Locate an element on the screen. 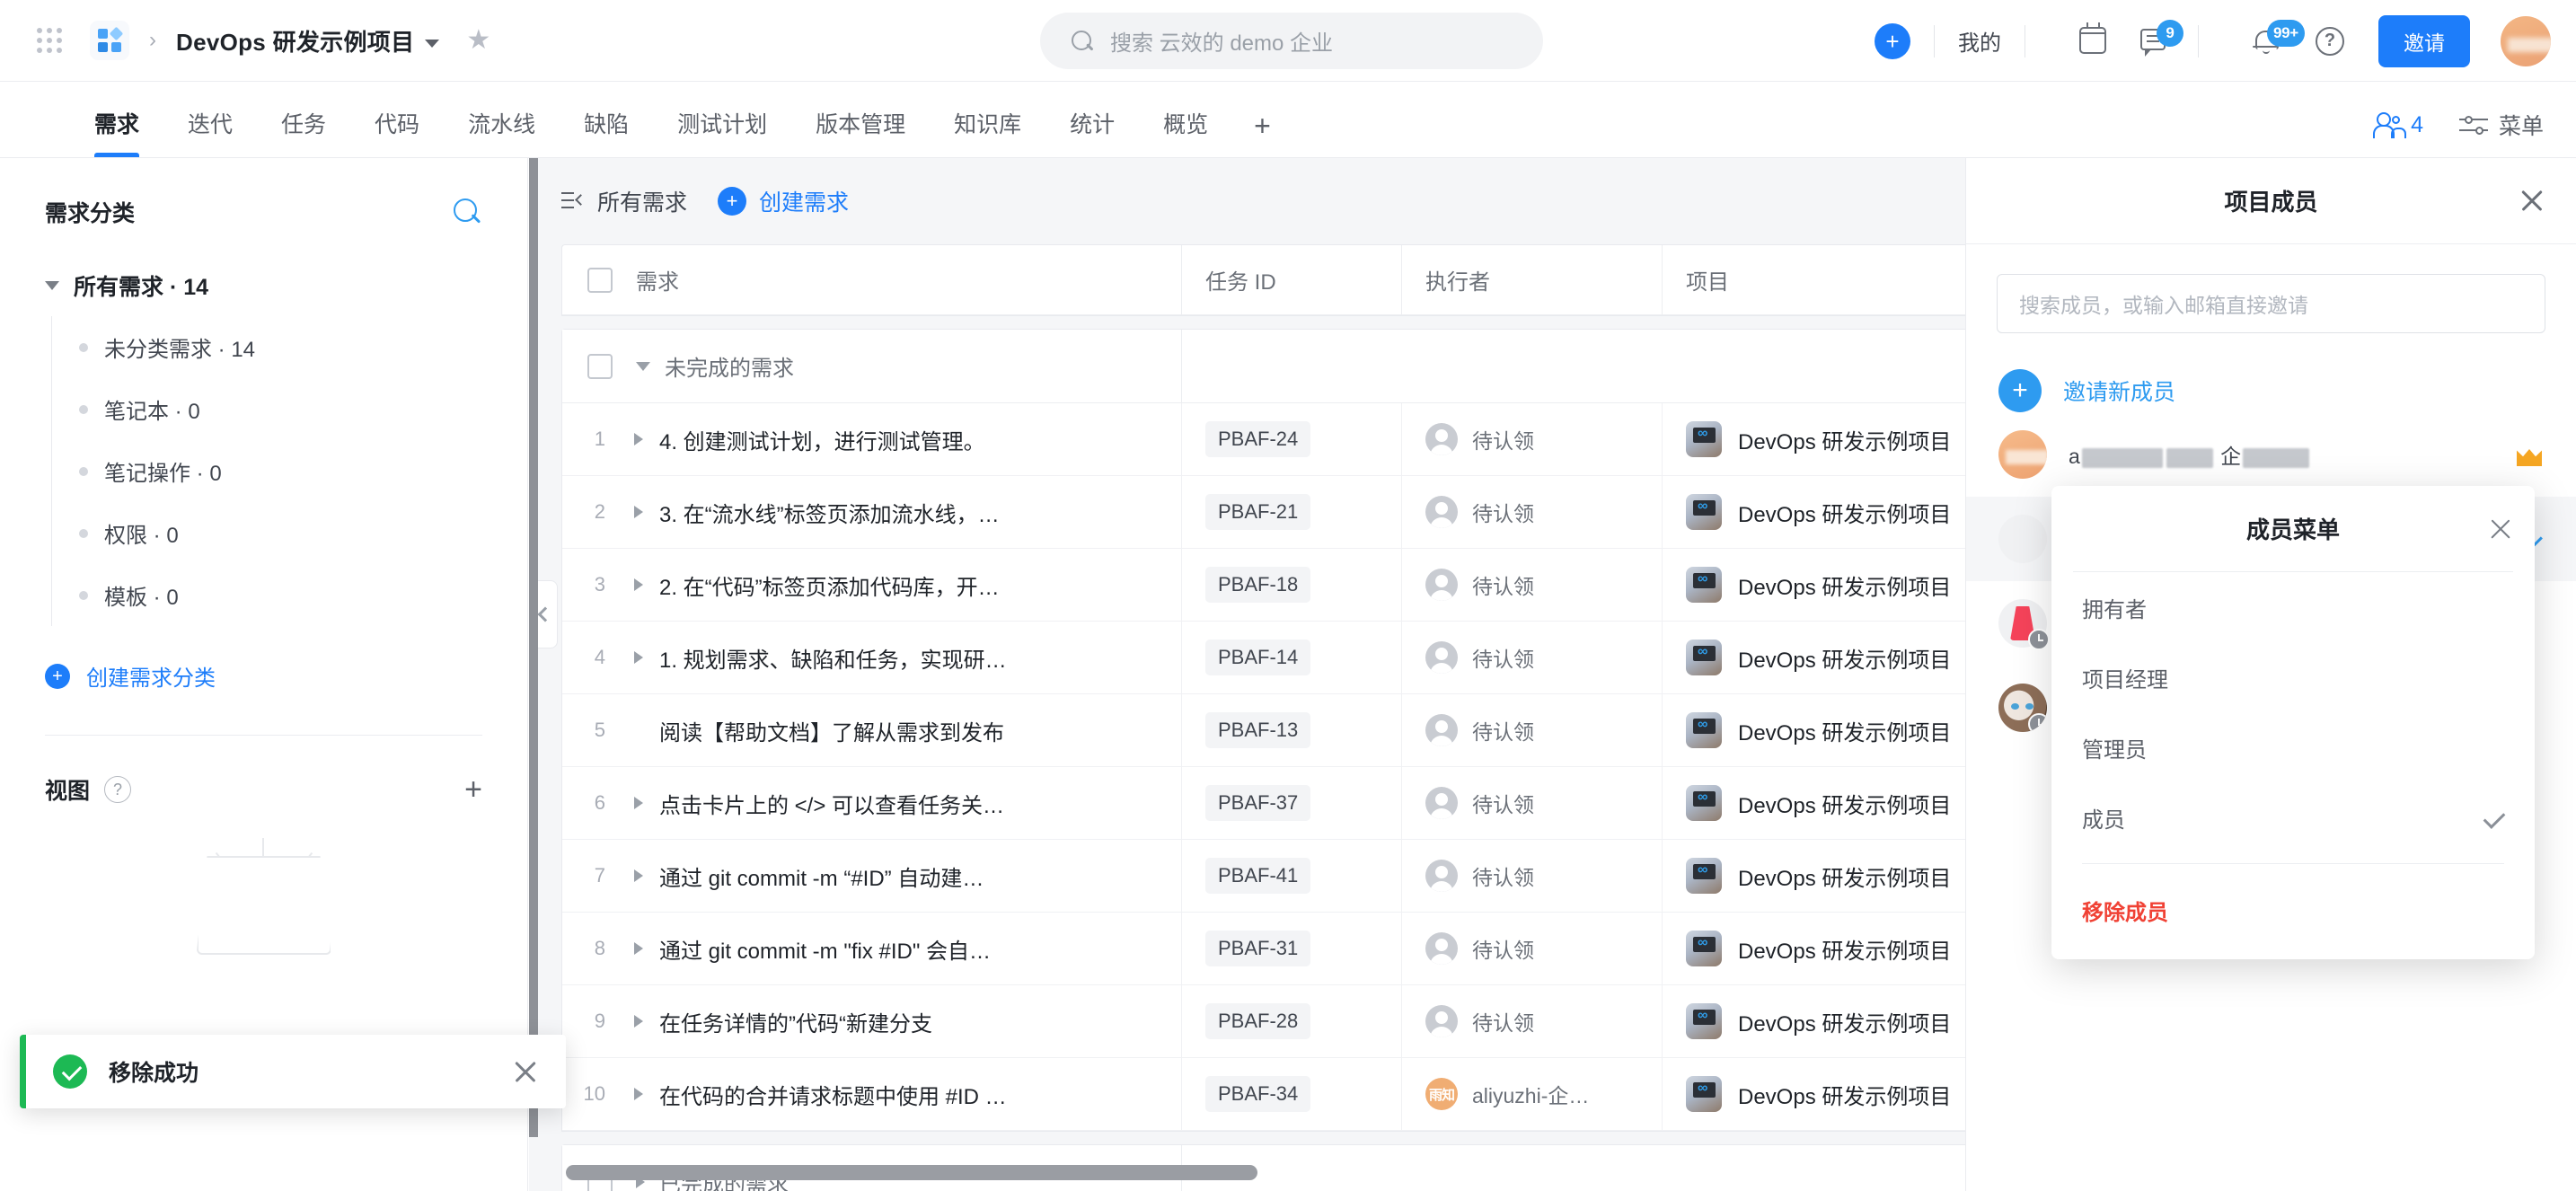 The image size is (2576, 1191). member-row-owner: a 企 is located at coordinates (2271, 454).